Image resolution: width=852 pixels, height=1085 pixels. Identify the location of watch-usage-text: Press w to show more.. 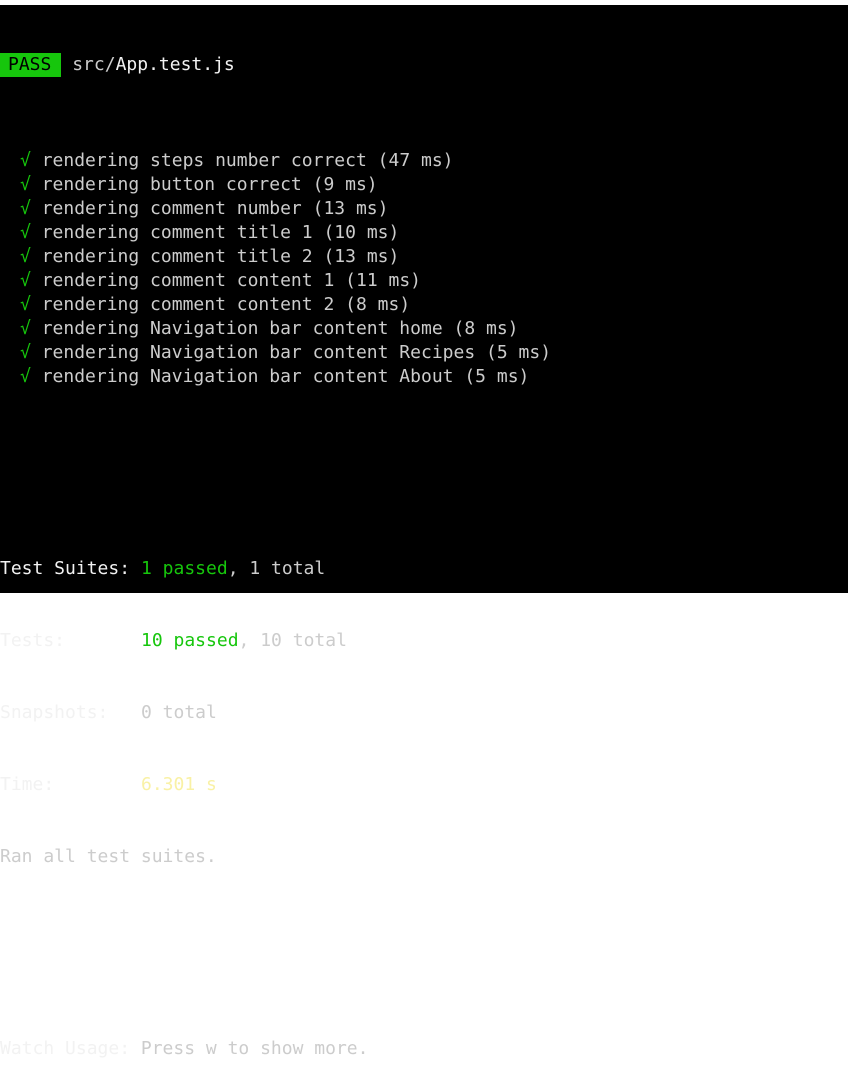
(249, 1048).